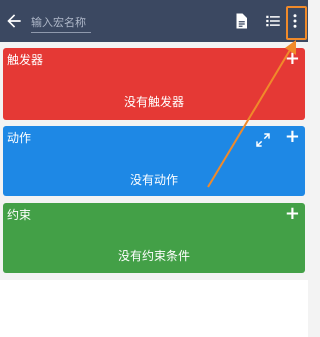 This screenshot has height=337, width=320. What do you see at coordinates (14, 21) in the screenshot?
I see `back-arrow-icon` at bounding box center [14, 21].